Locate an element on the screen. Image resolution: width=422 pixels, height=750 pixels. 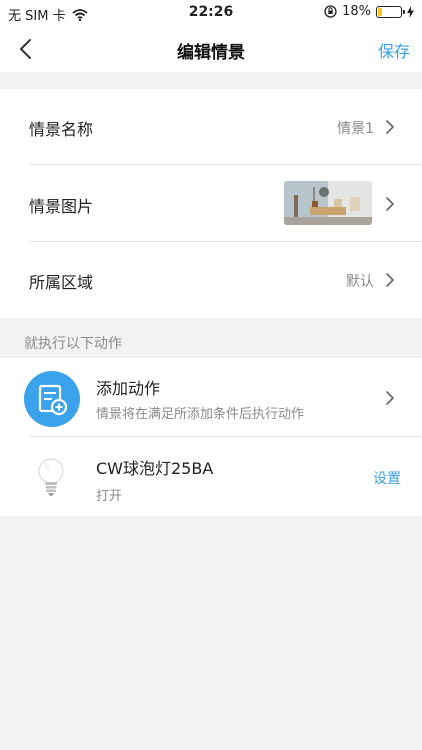
scene-image-row: 情景图片 is located at coordinates (211, 203).